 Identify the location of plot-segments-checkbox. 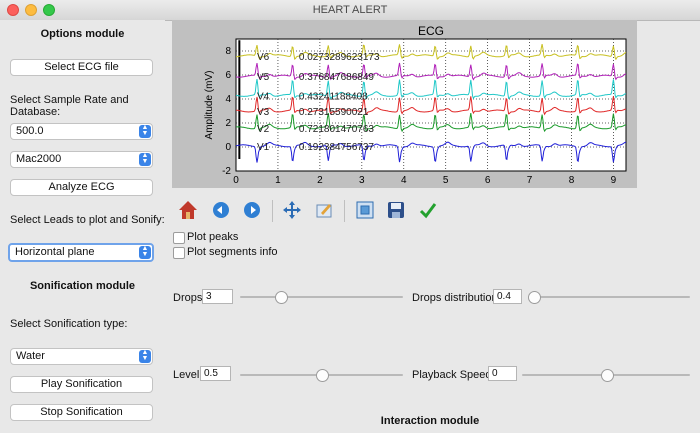
(179, 253).